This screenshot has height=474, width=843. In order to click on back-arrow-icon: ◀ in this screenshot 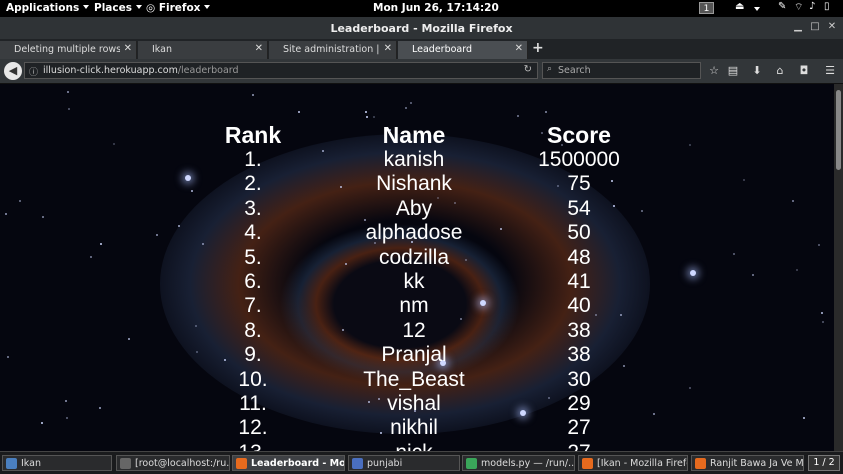, I will do `click(13, 71)`.